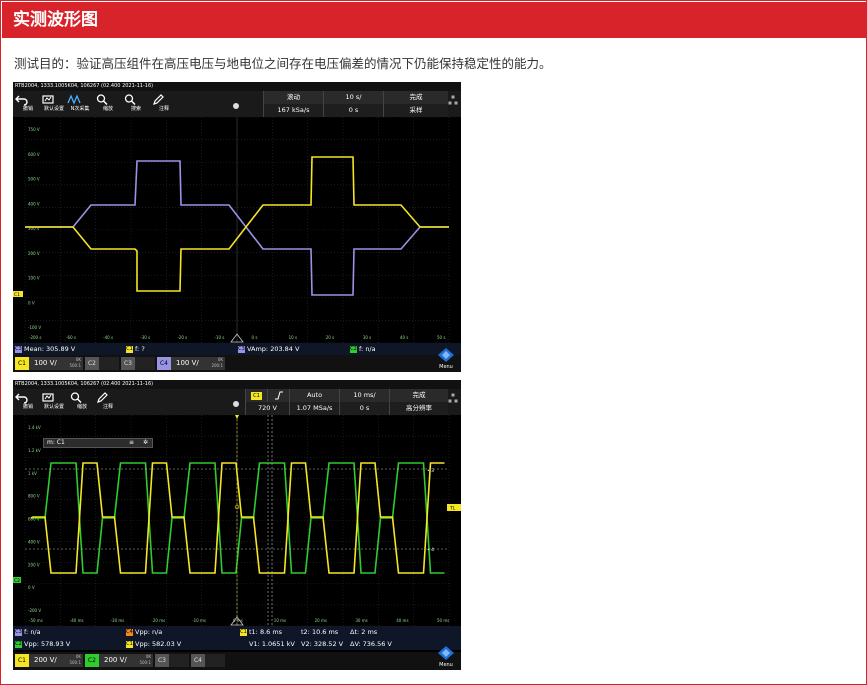  I want to click on x-tick-label: 50 ms, so click(443, 620).